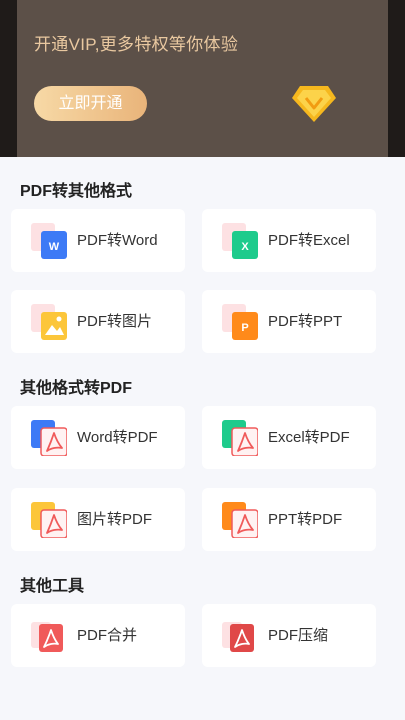  What do you see at coordinates (107, 635) in the screenshot?
I see `tool-label: PDF合并` at bounding box center [107, 635].